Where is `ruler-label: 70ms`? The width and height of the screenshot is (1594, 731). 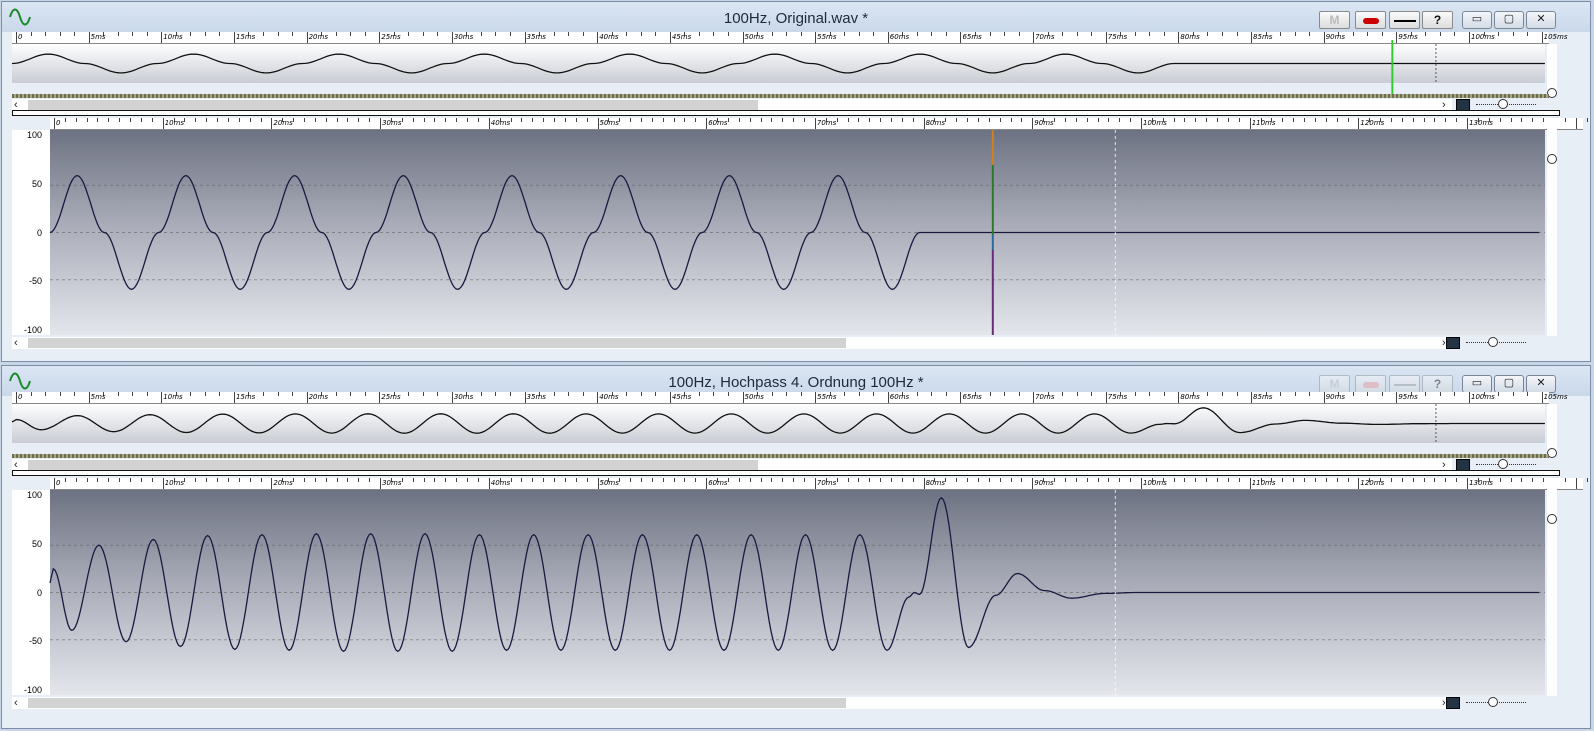 ruler-label: 70ms is located at coordinates (1045, 397).